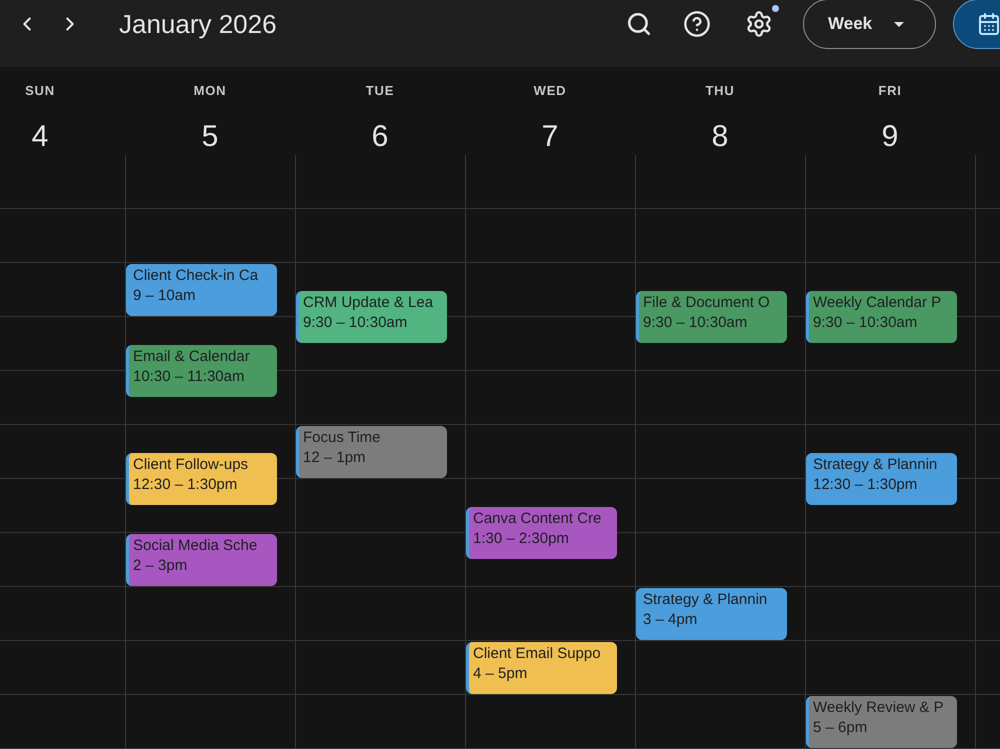  What do you see at coordinates (720, 137) in the screenshot?
I see `date-number: 8` at bounding box center [720, 137].